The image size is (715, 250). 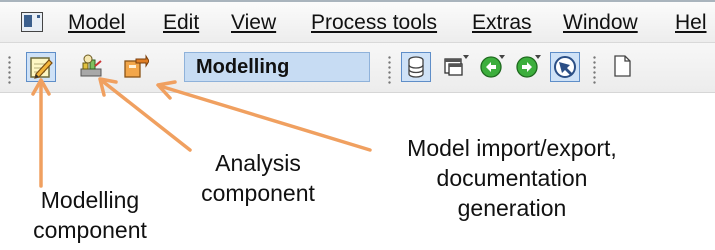 What do you see at coordinates (277, 67) in the screenshot?
I see `mode-selector: Modelling` at bounding box center [277, 67].